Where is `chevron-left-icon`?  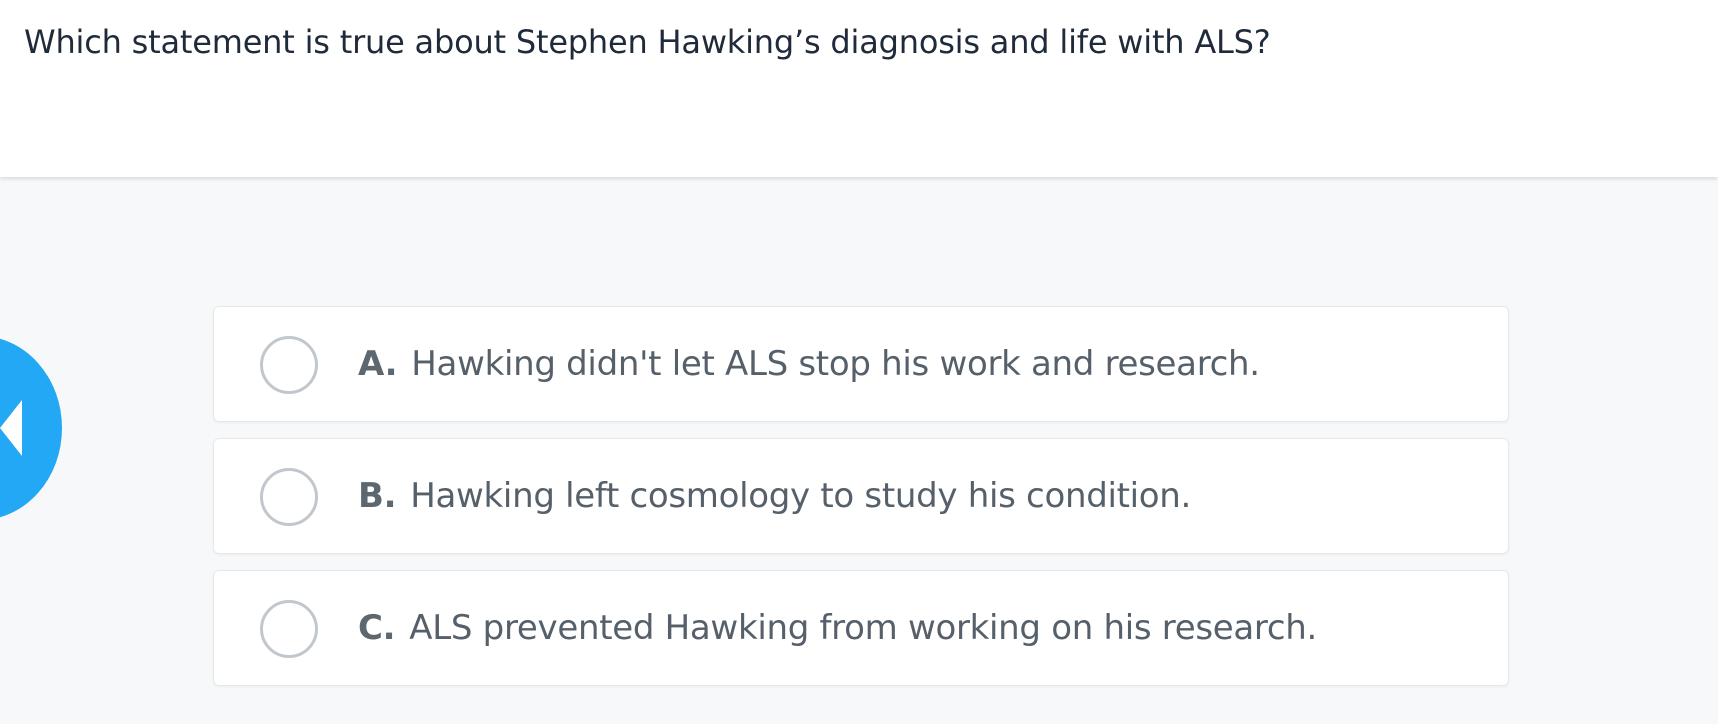
chevron-left-icon is located at coordinates (11, 428).